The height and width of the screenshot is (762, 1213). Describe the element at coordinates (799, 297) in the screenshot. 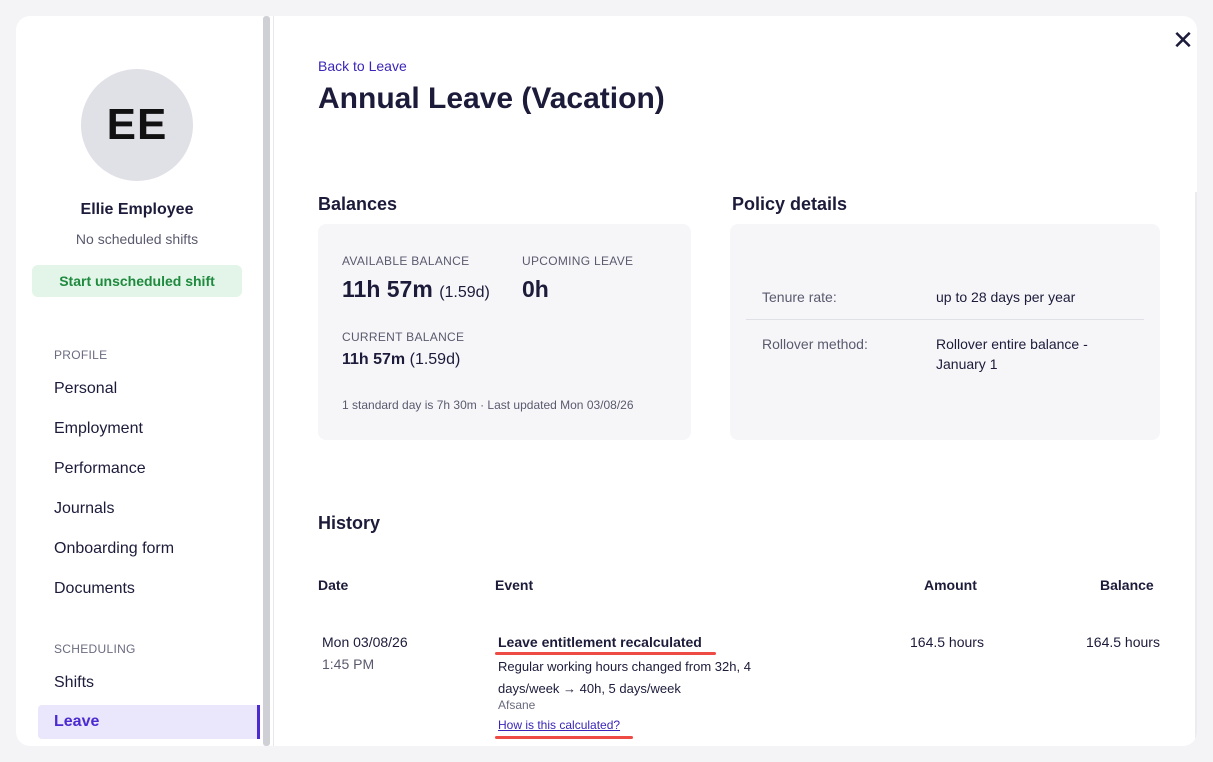

I see `tenure-rate-label: Tenure rate:` at that location.